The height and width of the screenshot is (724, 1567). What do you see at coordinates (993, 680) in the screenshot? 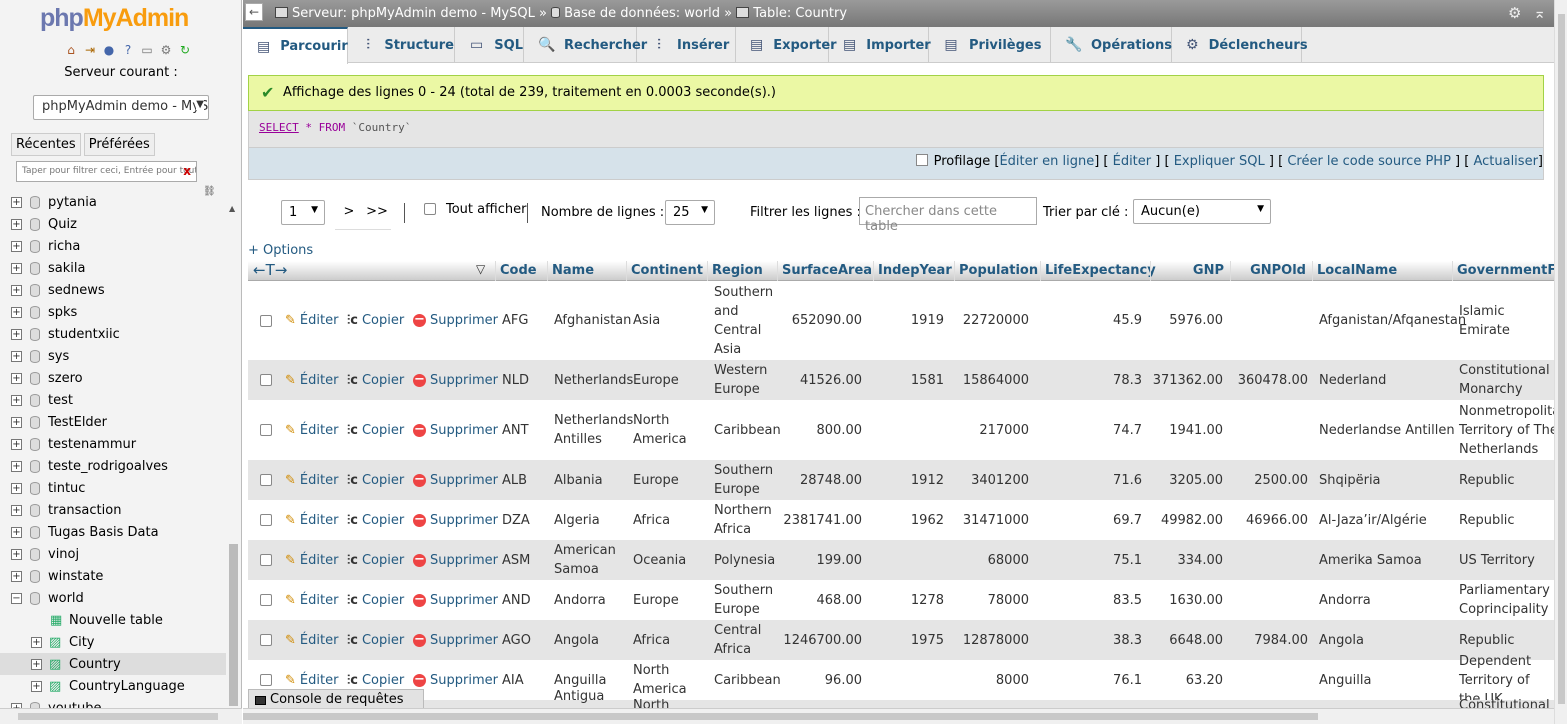
I see `cell-population: 8000` at bounding box center [993, 680].